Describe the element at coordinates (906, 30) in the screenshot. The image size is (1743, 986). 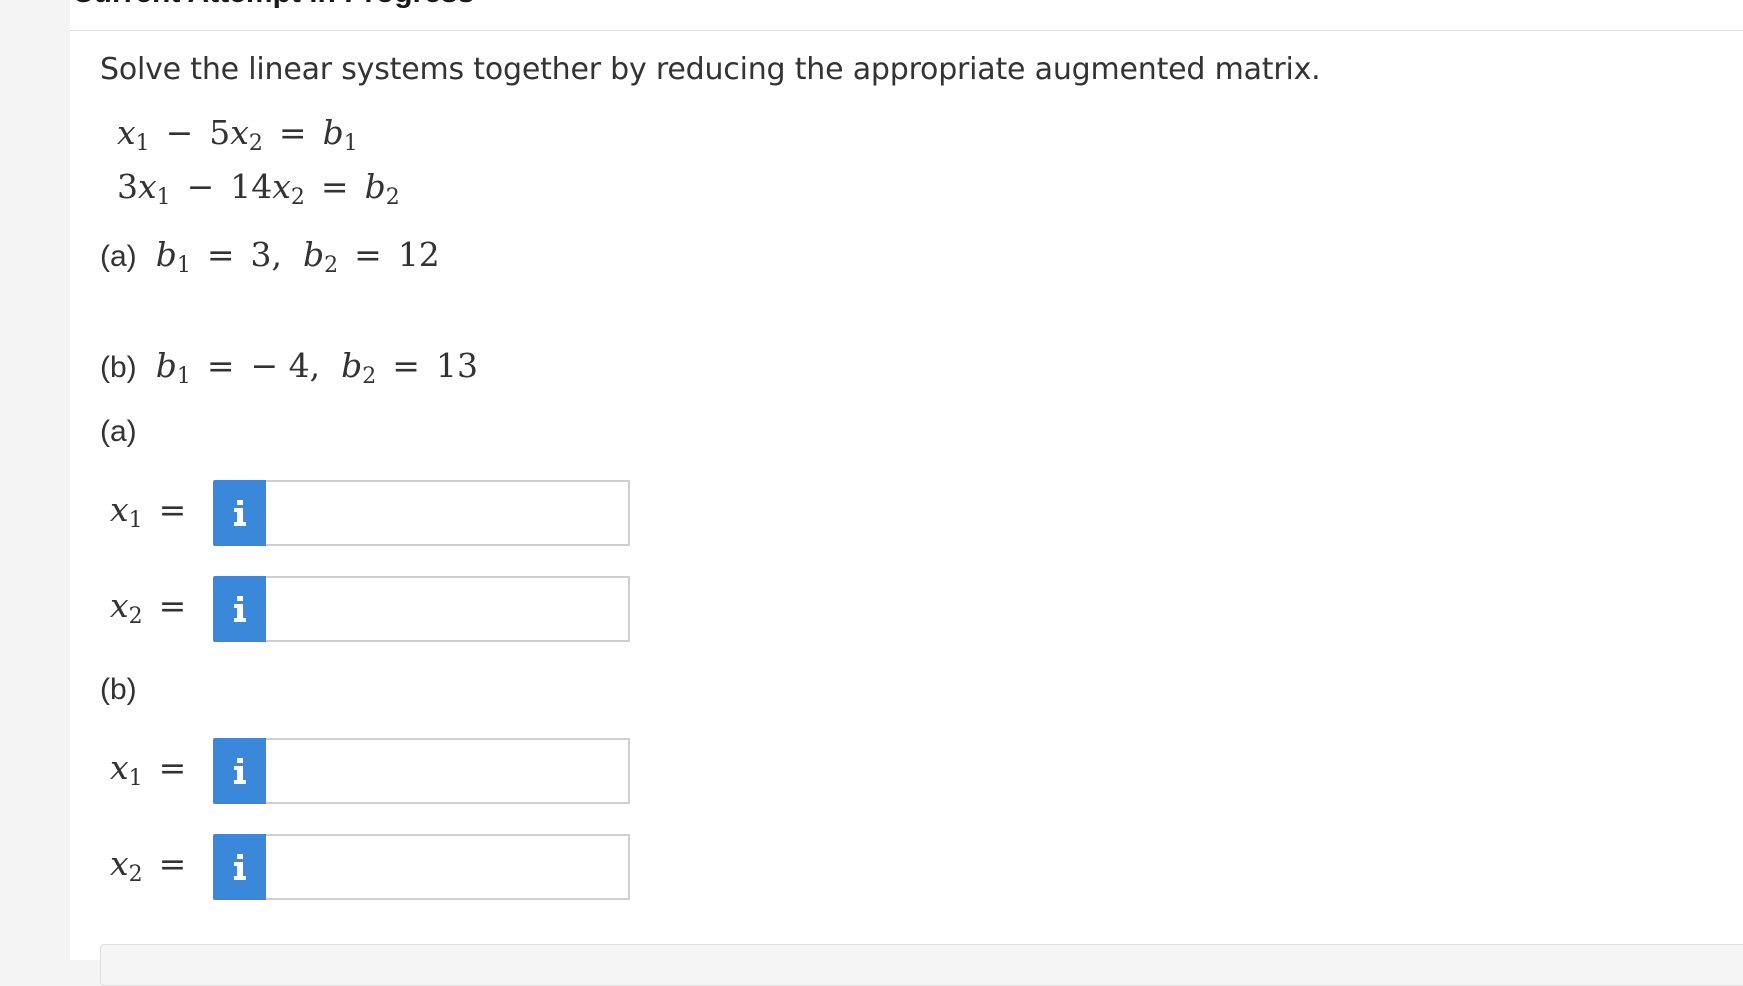
I see `header-divider` at that location.